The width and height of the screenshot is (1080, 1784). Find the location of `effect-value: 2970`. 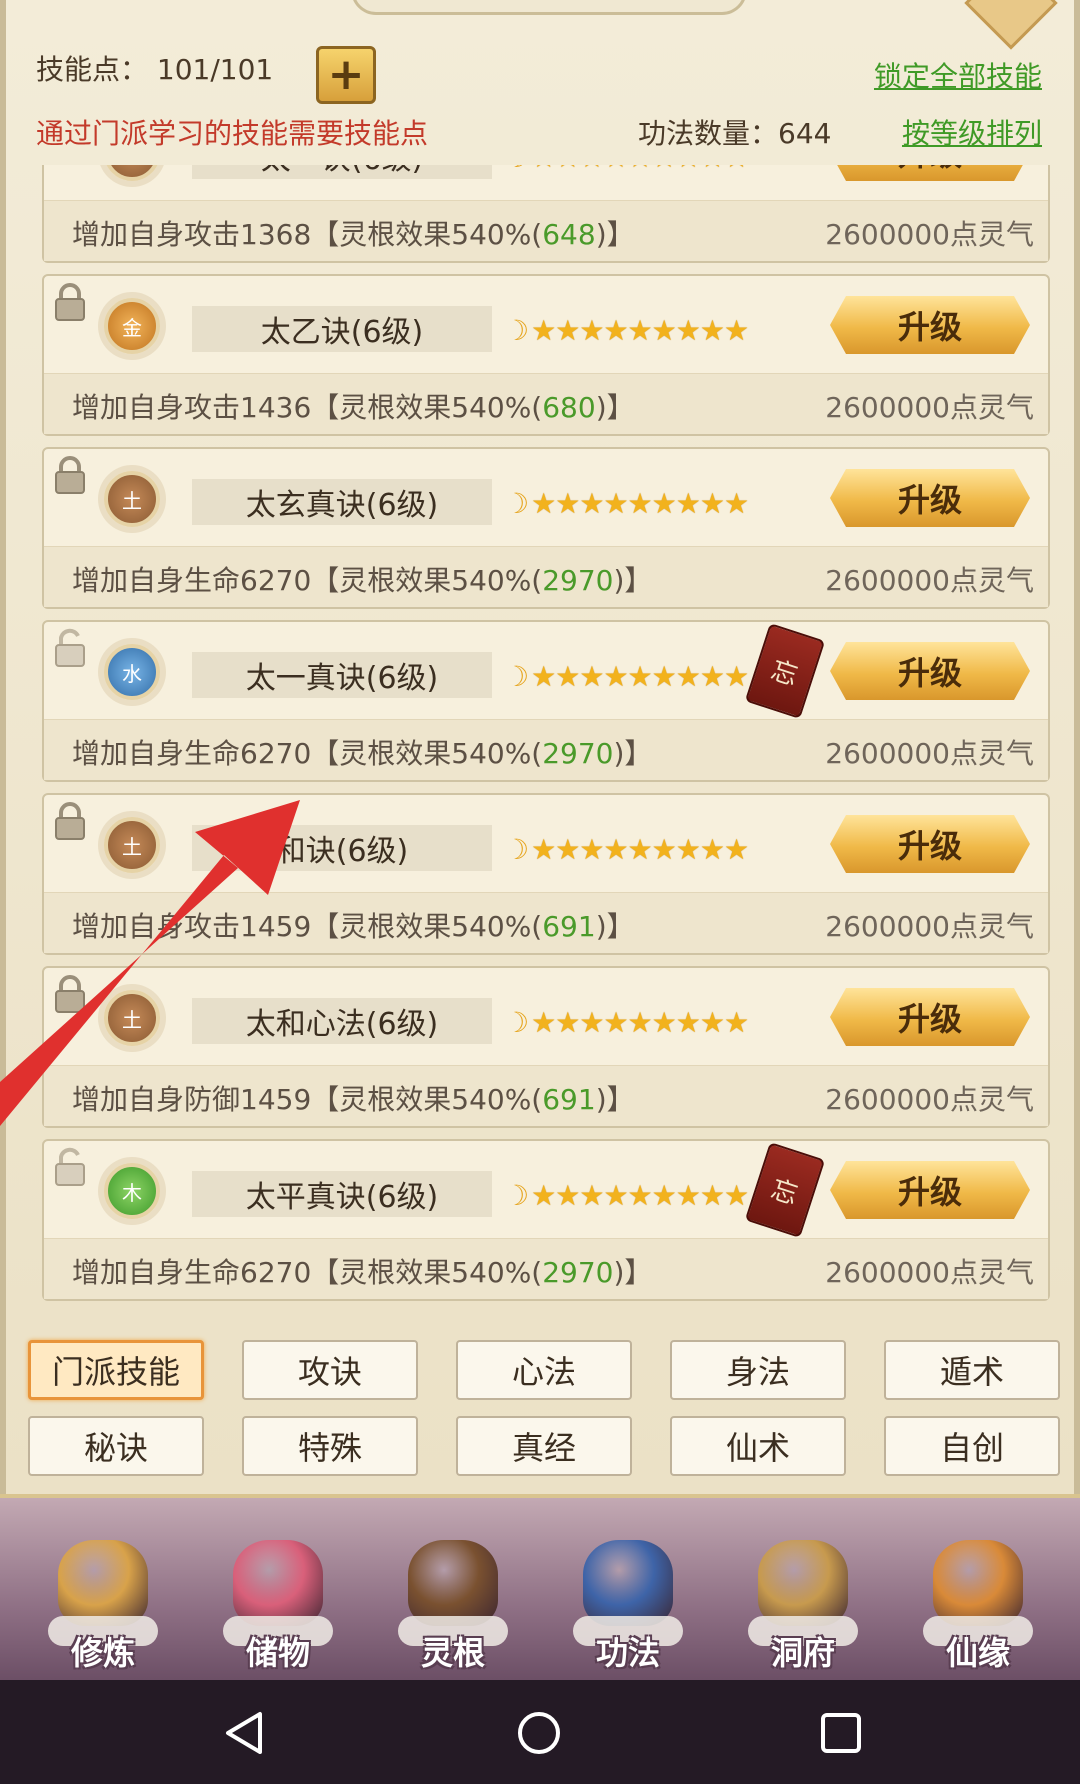

effect-value: 2970 is located at coordinates (578, 1272).